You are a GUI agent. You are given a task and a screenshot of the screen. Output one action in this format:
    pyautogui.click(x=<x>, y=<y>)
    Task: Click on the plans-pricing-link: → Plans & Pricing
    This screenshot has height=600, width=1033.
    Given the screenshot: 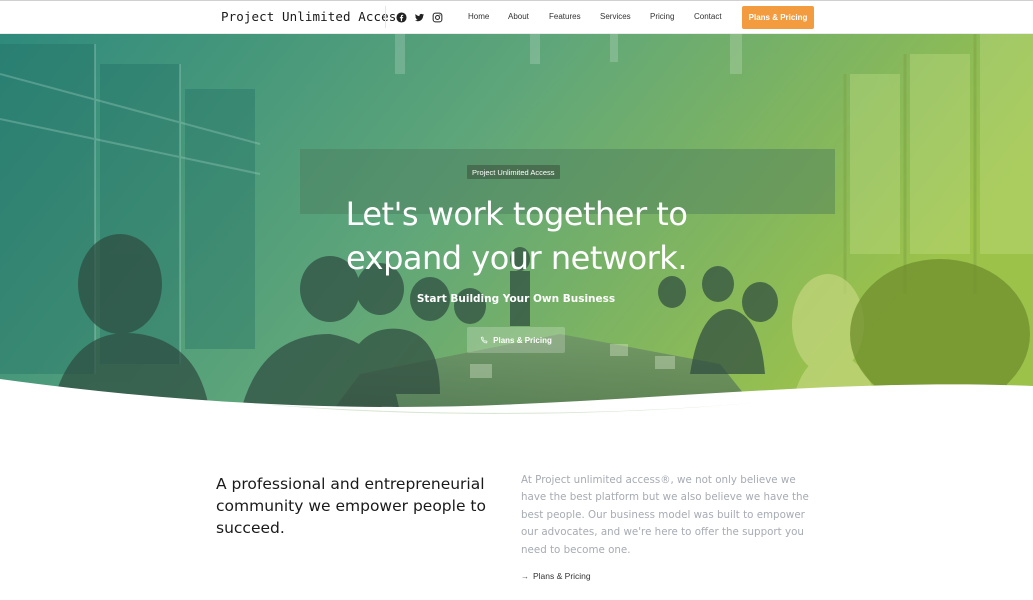 What is the action you would take?
    pyautogui.click(x=556, y=576)
    